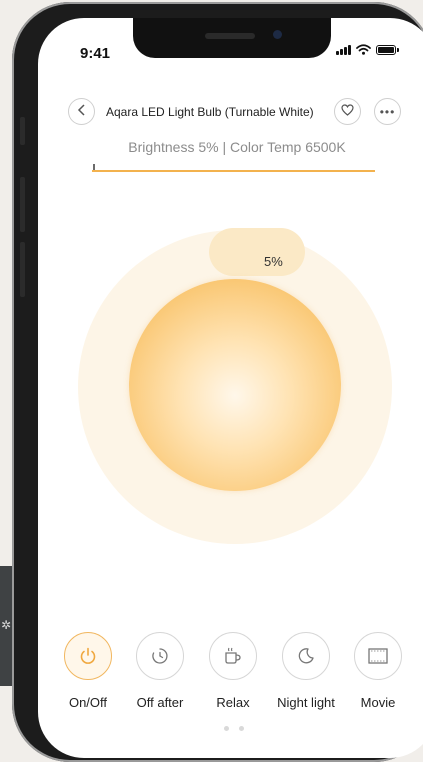  I want to click on mode-on-off: On/Off, so click(88, 671).